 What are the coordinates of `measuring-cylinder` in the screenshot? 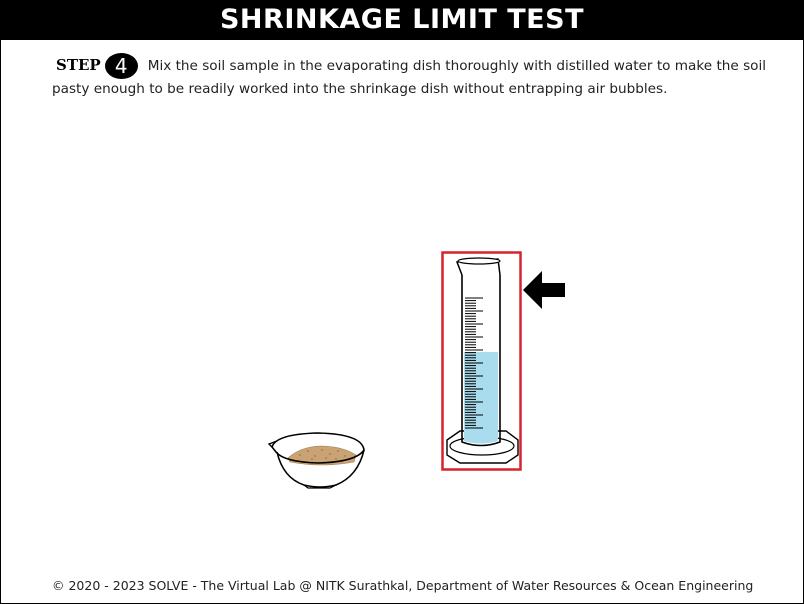 It's located at (482, 360).